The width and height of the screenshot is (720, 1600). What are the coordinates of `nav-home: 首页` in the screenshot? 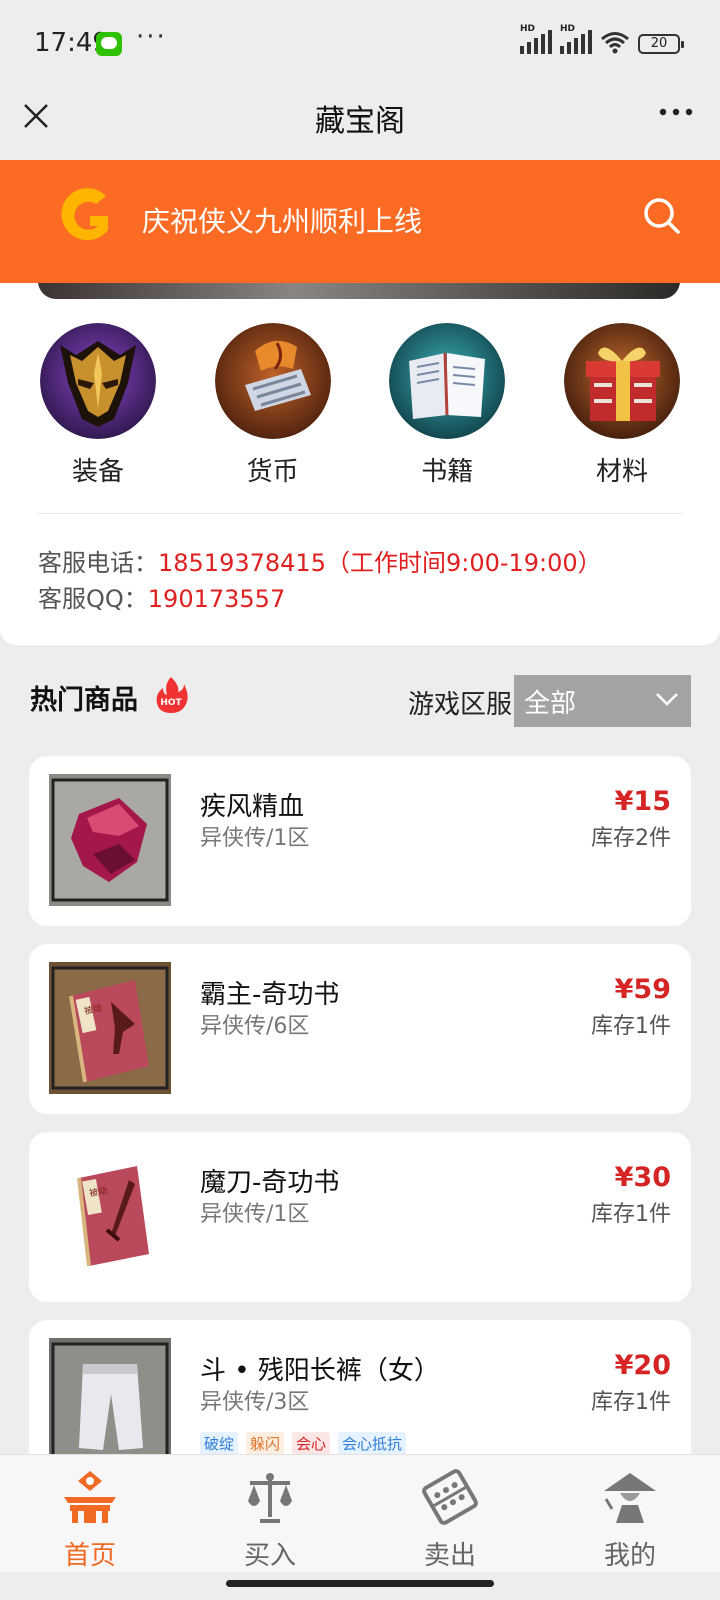 It's located at (90, 1513).